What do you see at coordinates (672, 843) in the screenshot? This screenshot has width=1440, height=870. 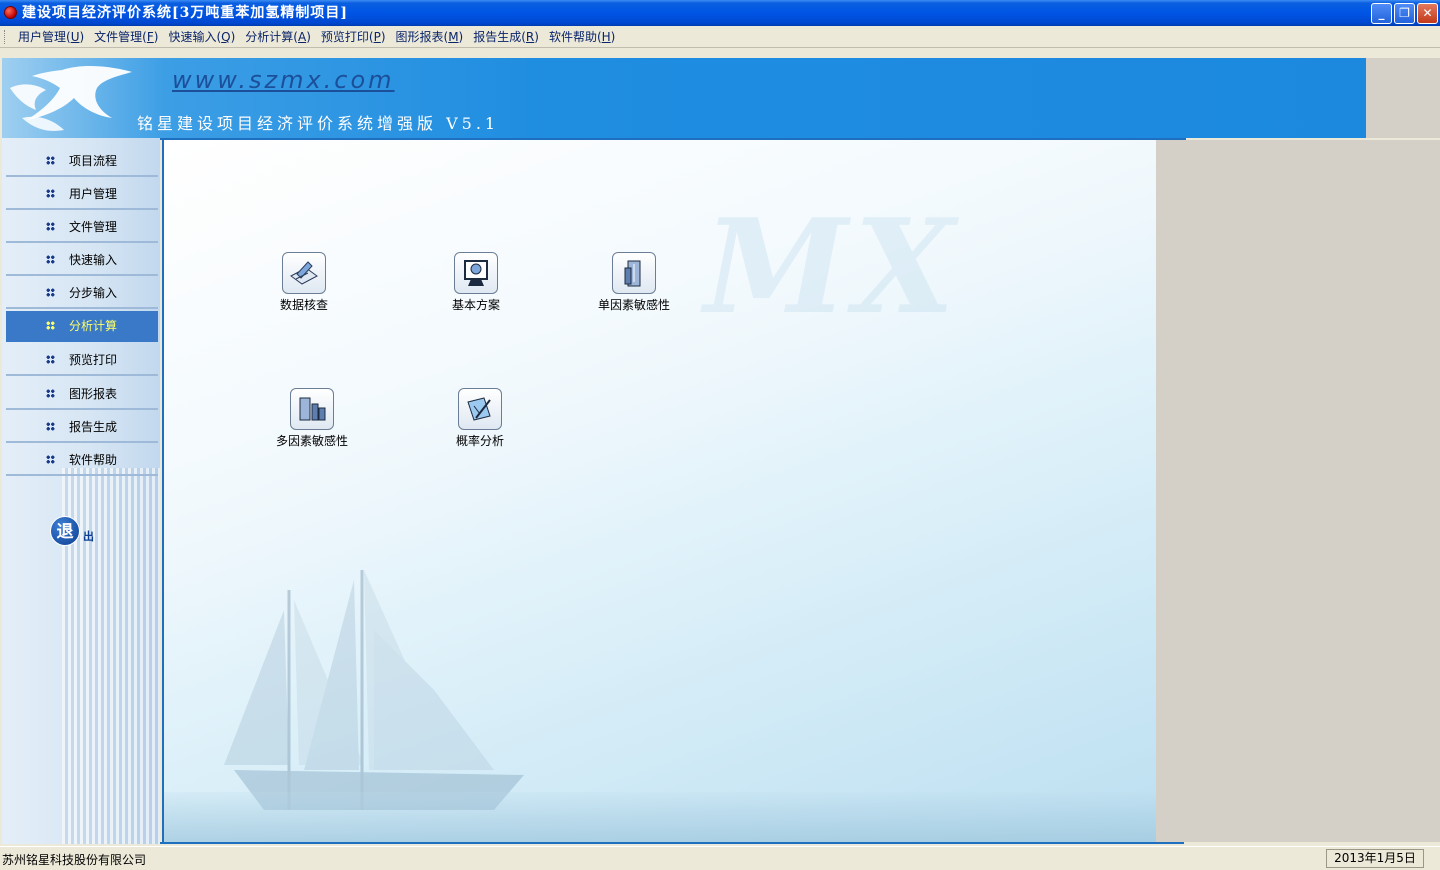 I see `main-bottom-border` at bounding box center [672, 843].